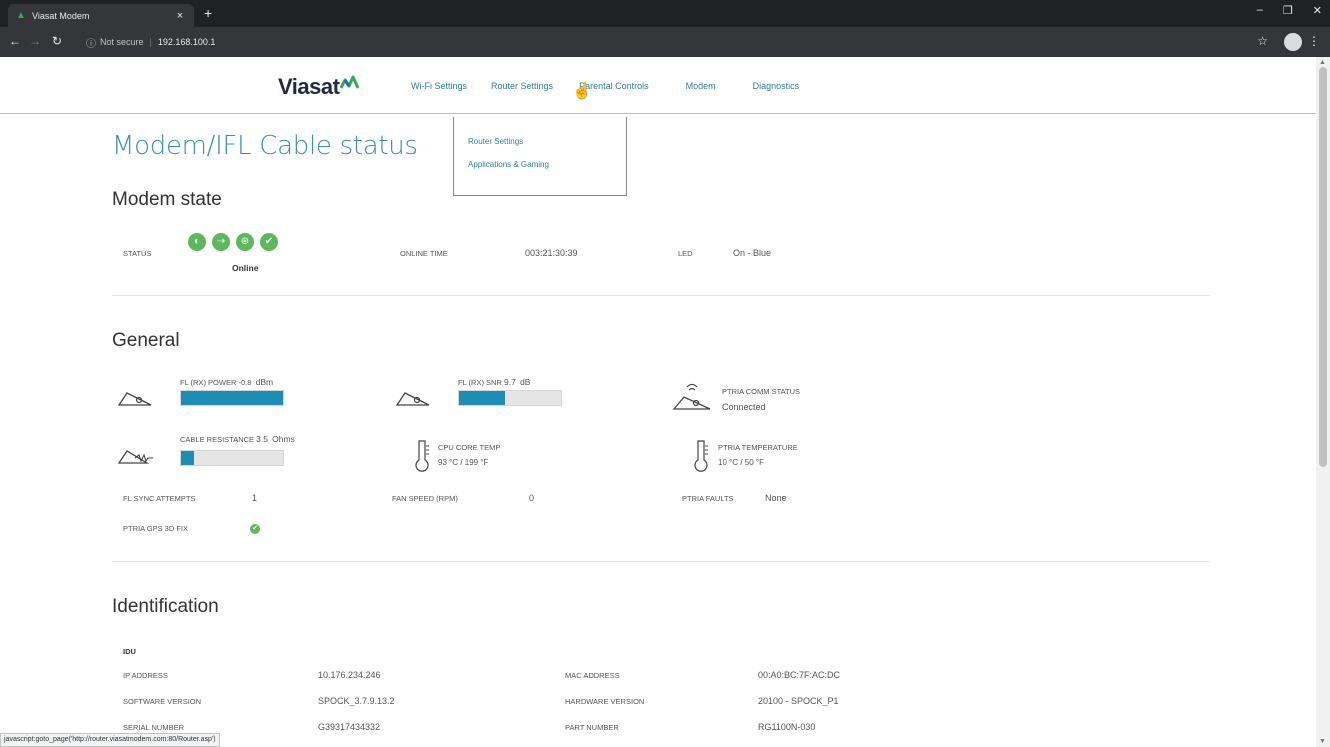 The image size is (1330, 747). What do you see at coordinates (1317, 10) in the screenshot?
I see `window-close-icon: ✕` at bounding box center [1317, 10].